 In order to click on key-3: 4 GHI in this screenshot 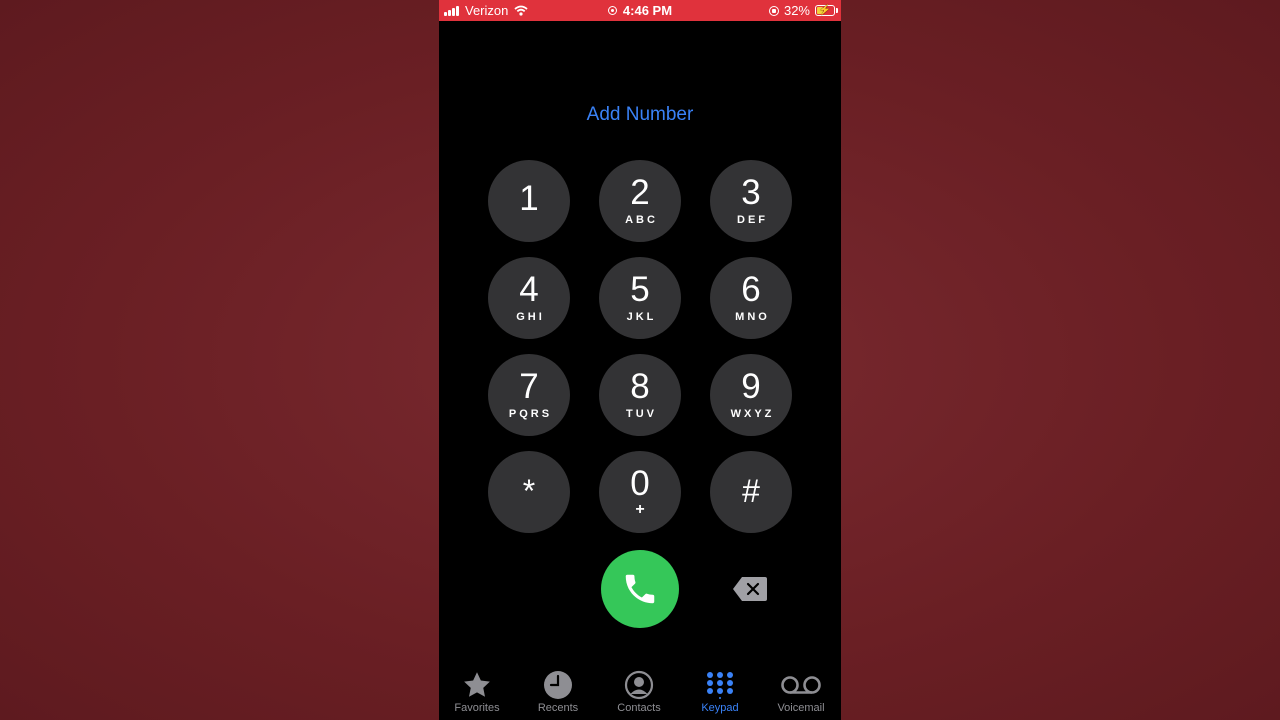, I will do `click(529, 298)`.